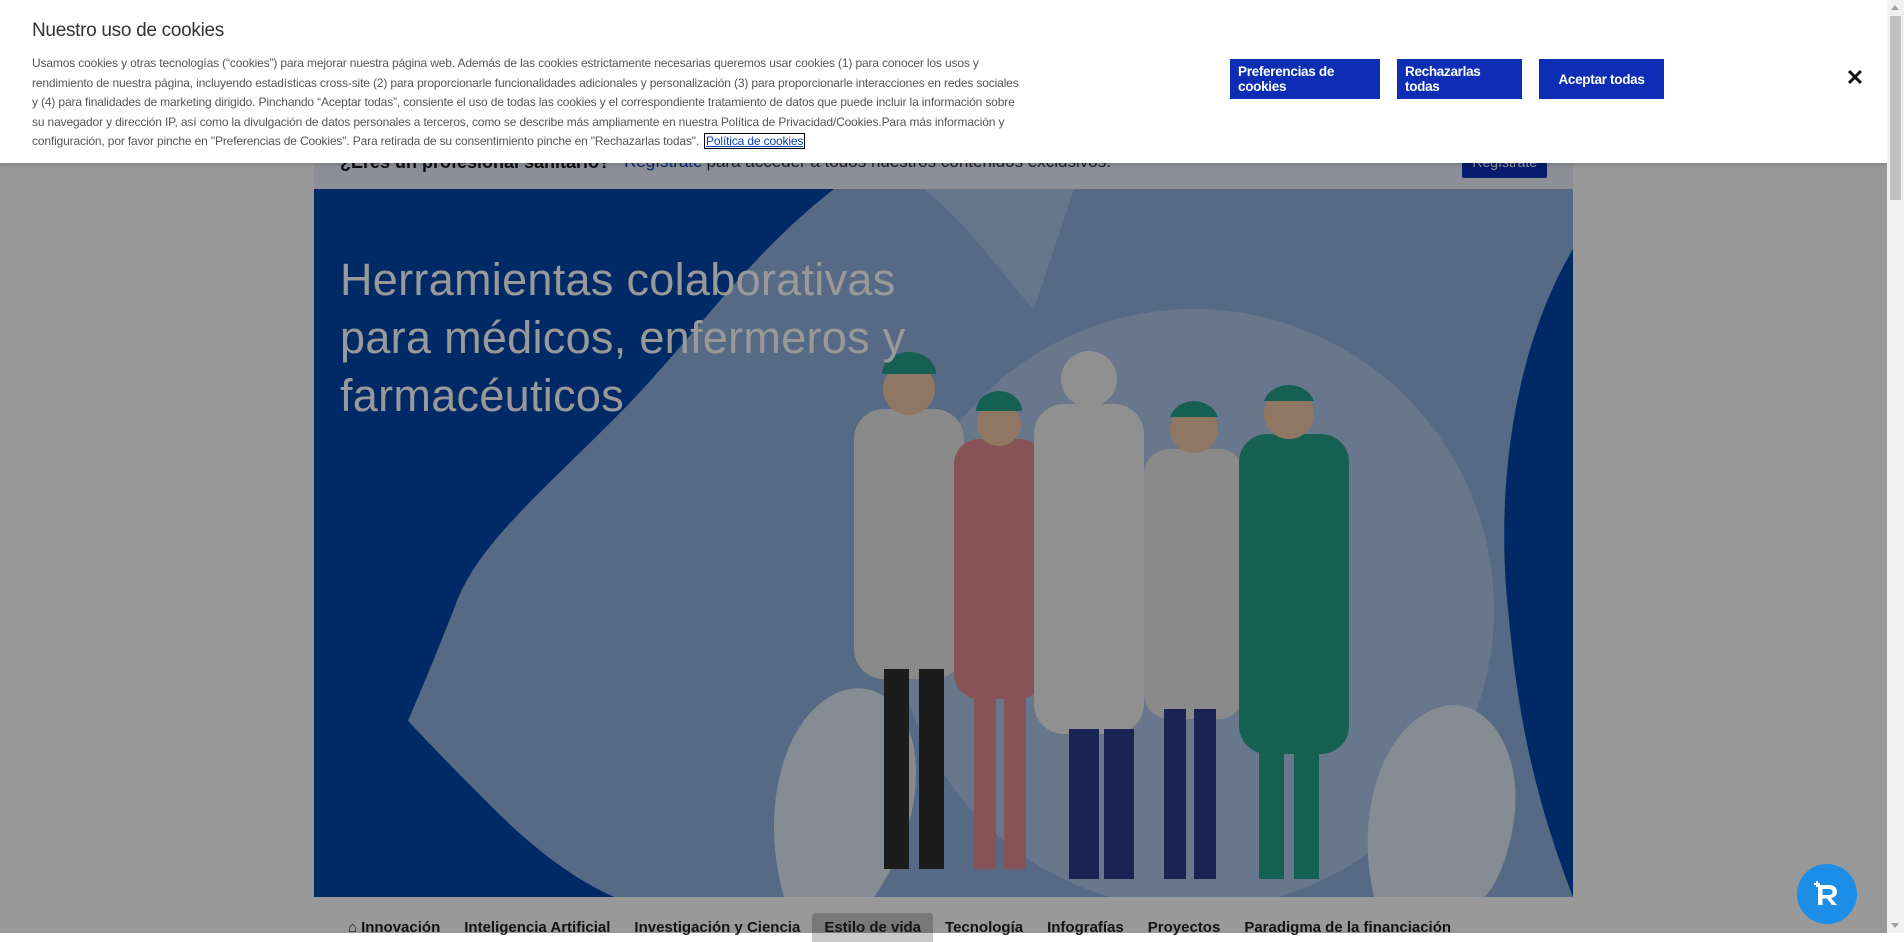  What do you see at coordinates (128, 30) in the screenshot?
I see `cookie-banner-title: Nuestro uso de cookies` at bounding box center [128, 30].